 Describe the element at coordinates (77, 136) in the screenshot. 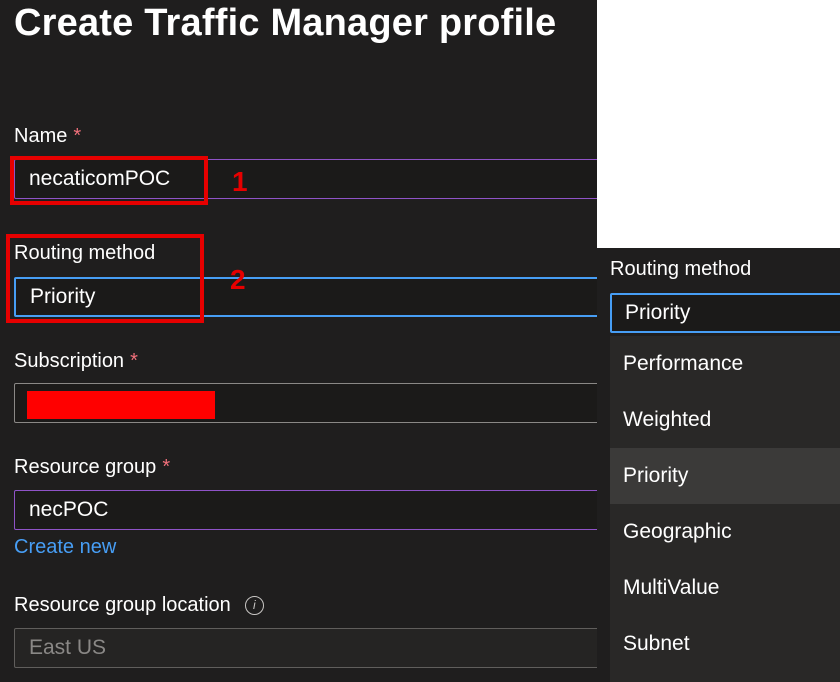

I see `name-required-mark: *` at that location.